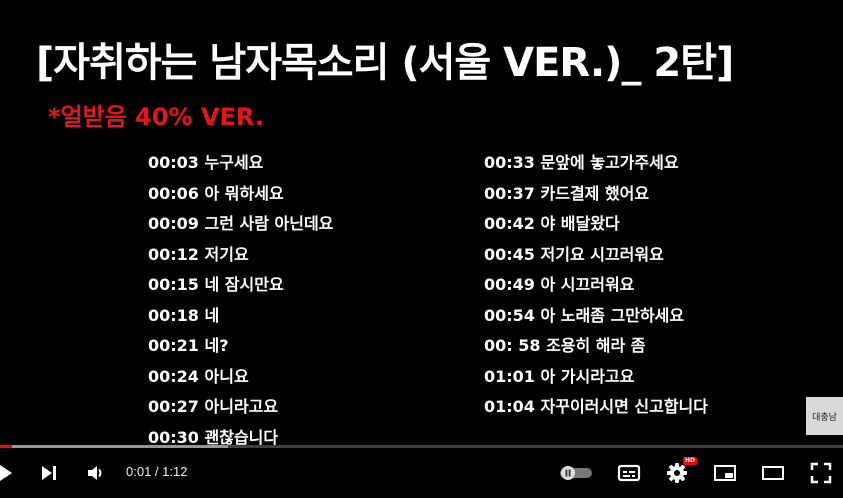  Describe the element at coordinates (421, 473) in the screenshot. I see `player-controls: 0:01 / 1:12 HD` at that location.